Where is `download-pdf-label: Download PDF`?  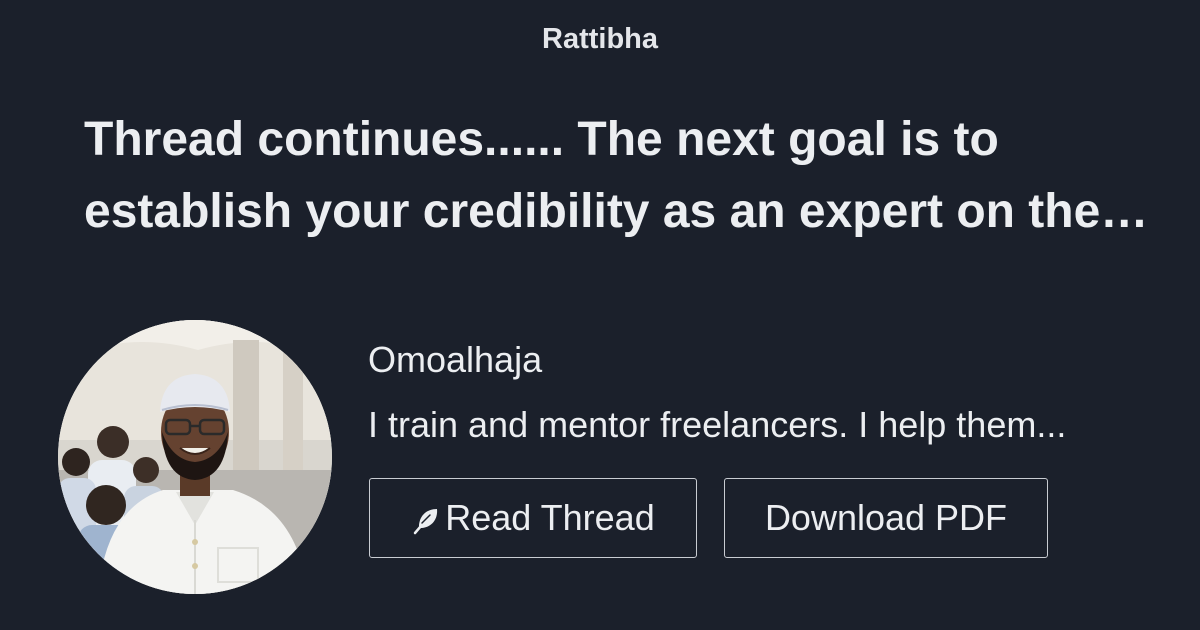
download-pdf-label: Download PDF is located at coordinates (886, 517).